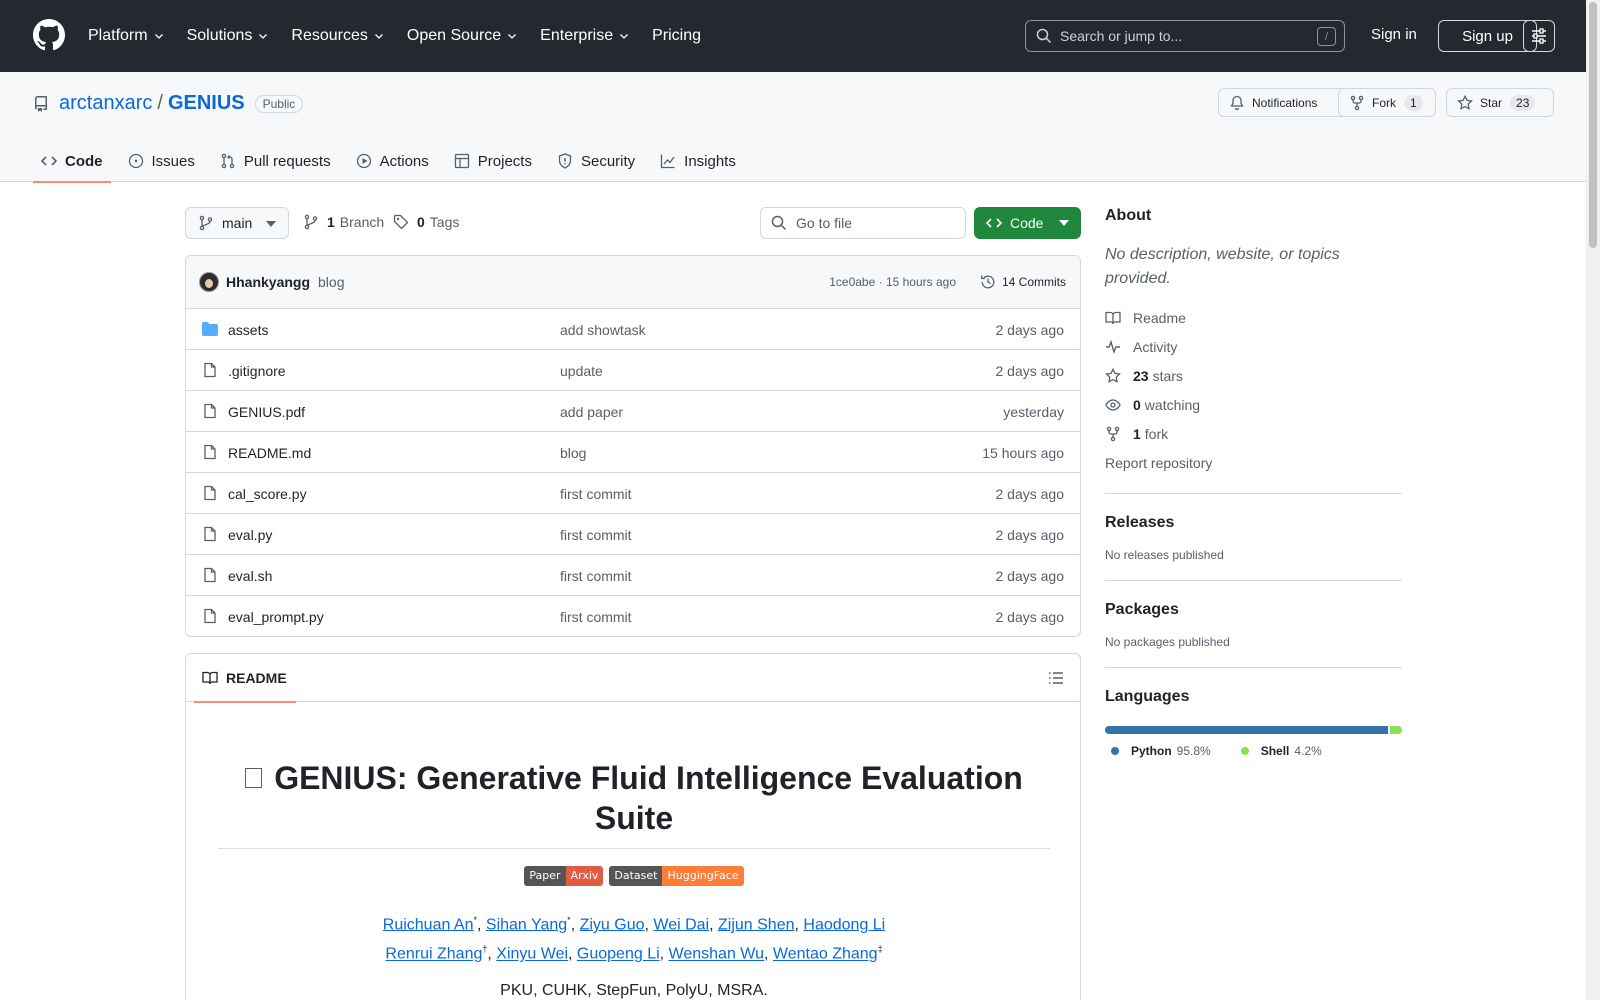 The width and height of the screenshot is (1600, 1000). Describe the element at coordinates (271, 224) in the screenshot. I see `caret-down-icon` at that location.